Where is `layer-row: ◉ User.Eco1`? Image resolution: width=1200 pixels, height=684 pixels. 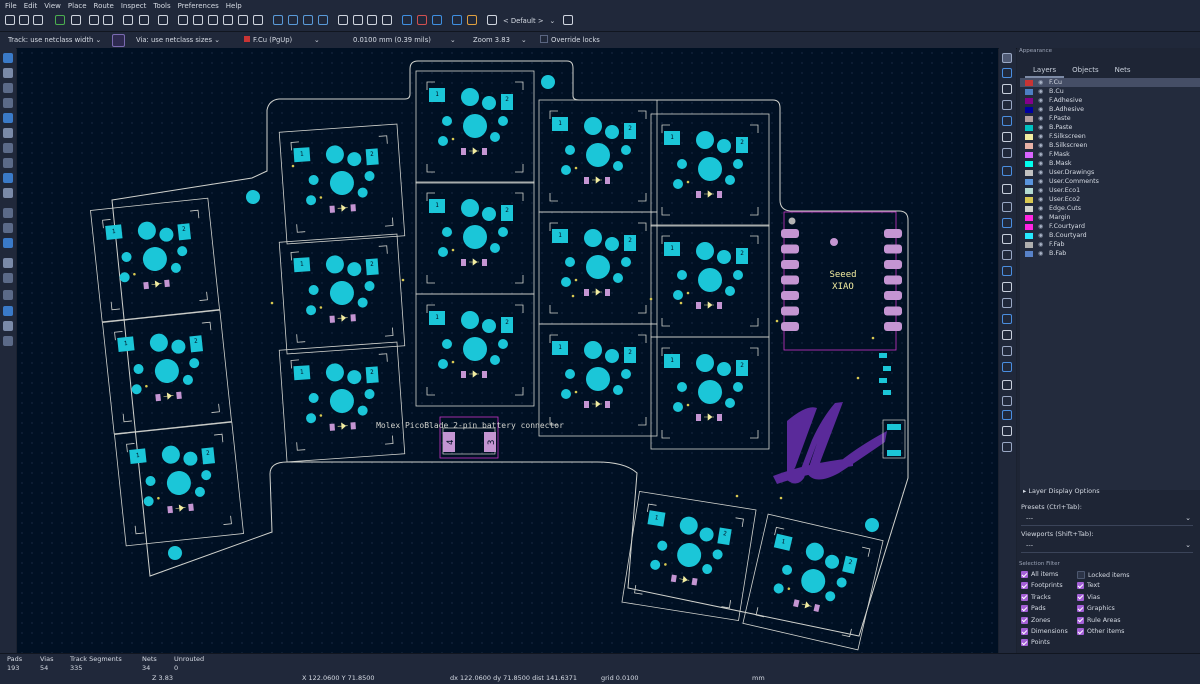 layer-row: ◉ User.Eco1 is located at coordinates (1110, 190).